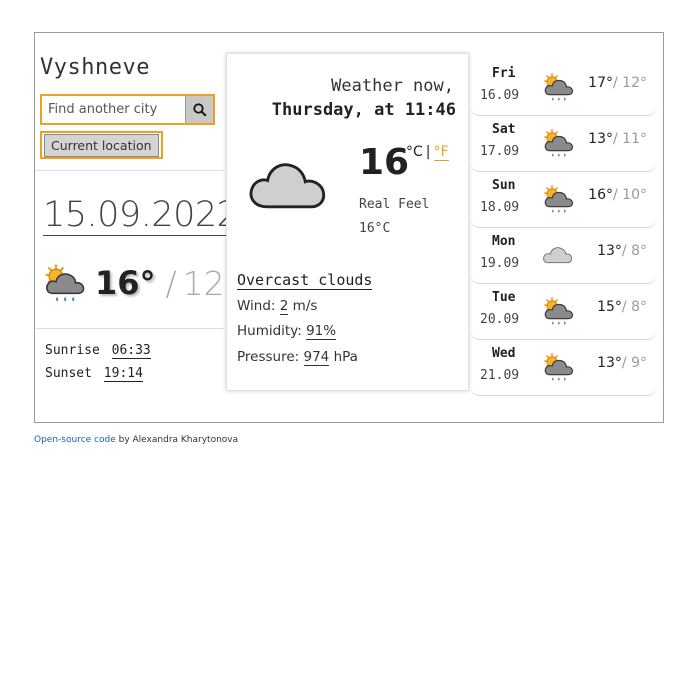 This screenshot has height=700, width=700. I want to click on unit-toggle: °C | °F, so click(427, 152).